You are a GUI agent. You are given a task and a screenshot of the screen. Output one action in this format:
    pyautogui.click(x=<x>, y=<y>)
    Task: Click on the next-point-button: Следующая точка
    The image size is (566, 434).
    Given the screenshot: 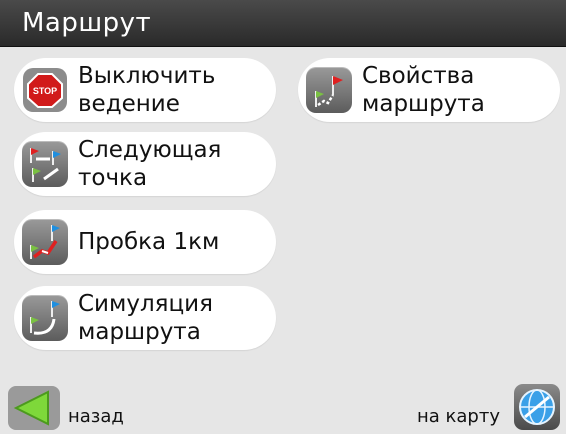 What is the action you would take?
    pyautogui.click(x=145, y=164)
    